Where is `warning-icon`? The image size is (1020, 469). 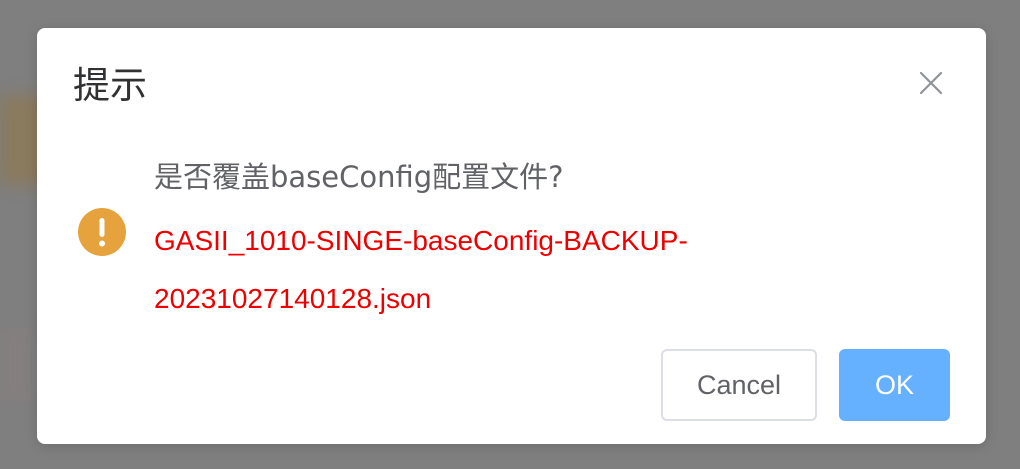
warning-icon is located at coordinates (102, 232).